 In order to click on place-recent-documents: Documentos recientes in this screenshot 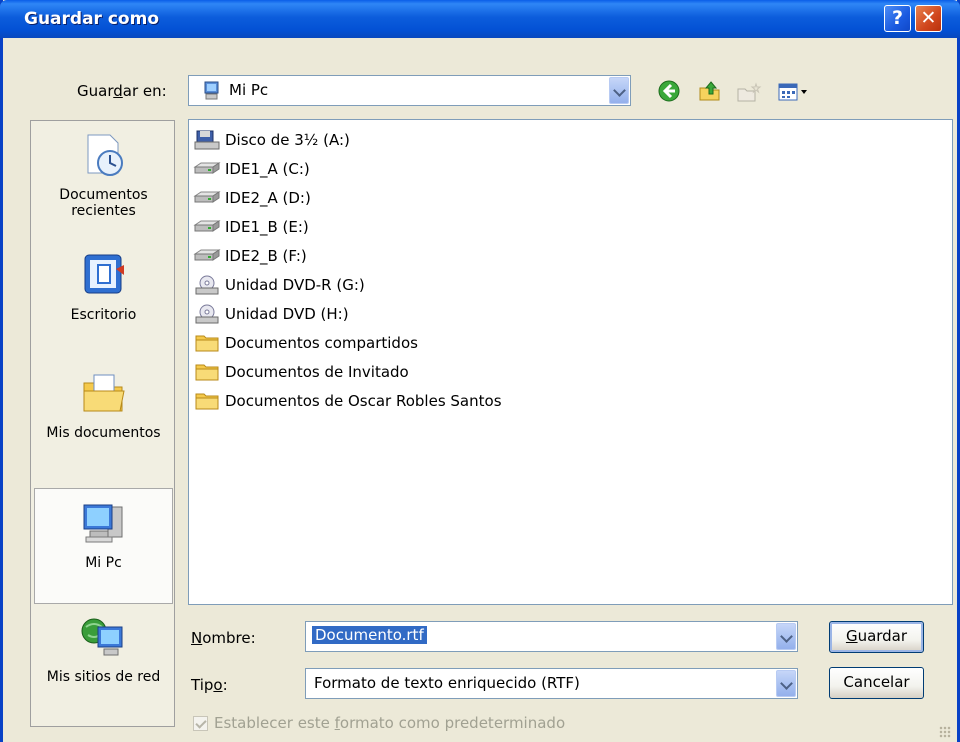, I will do `click(103, 175)`.